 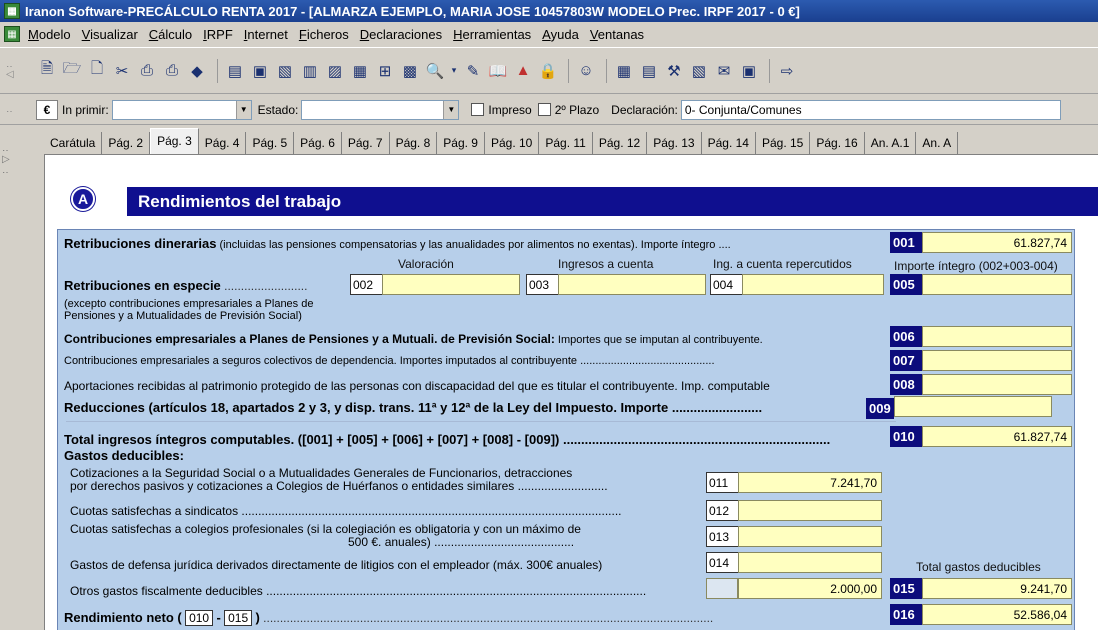 I want to click on tab-pag-15: Pág. 15, so click(x=783, y=144).